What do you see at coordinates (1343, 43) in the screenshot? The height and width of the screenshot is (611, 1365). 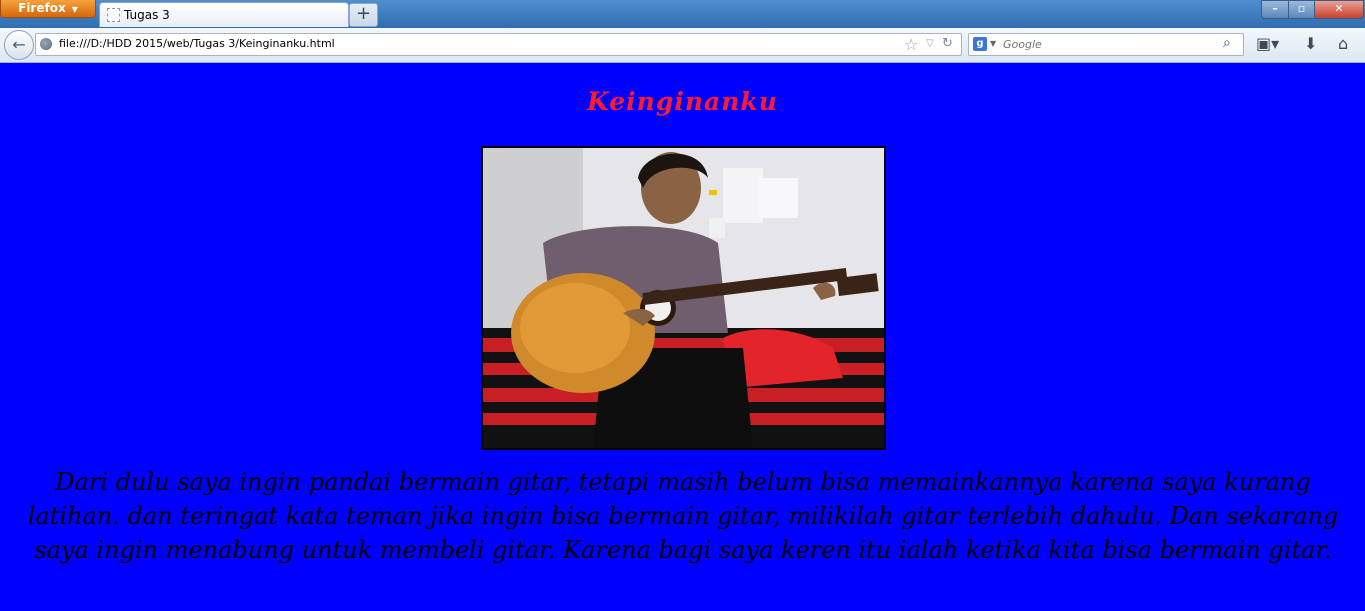 I see `home-icon: ⌂` at bounding box center [1343, 43].